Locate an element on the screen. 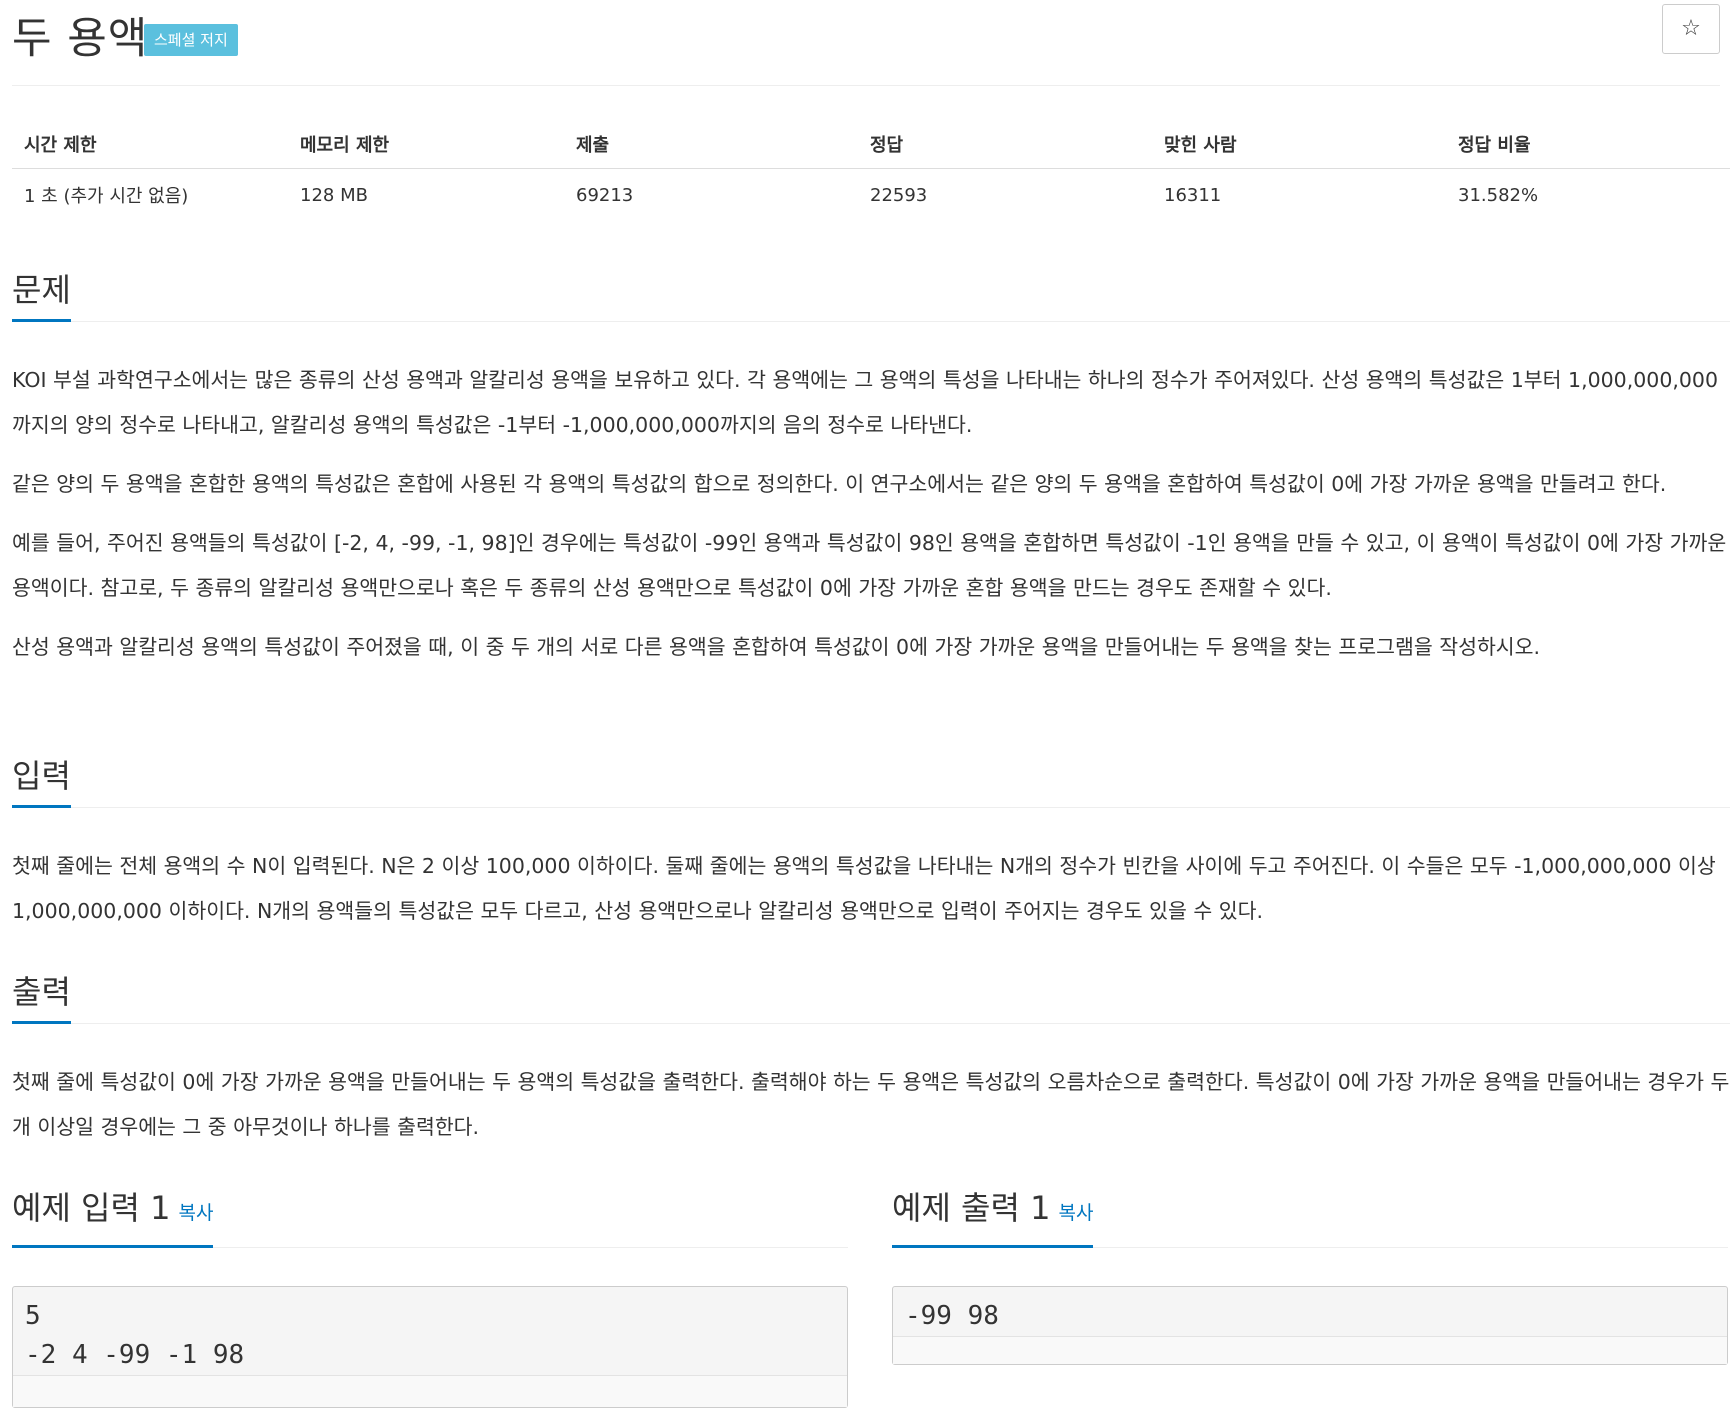 Image resolution: width=1732 pixels, height=1422 pixels. star-icon: ☆ is located at coordinates (1691, 28).